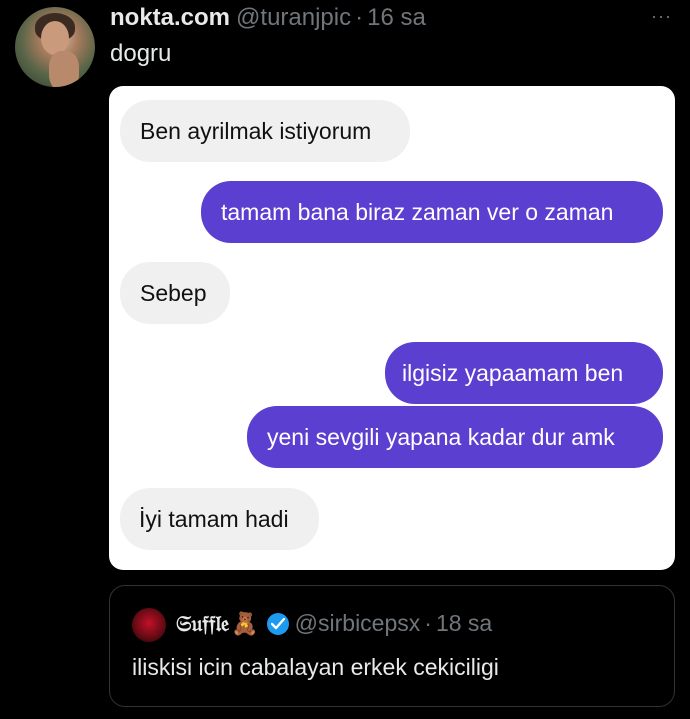 The width and height of the screenshot is (690, 719). What do you see at coordinates (141, 53) in the screenshot?
I see `tweet-text: dogru` at bounding box center [141, 53].